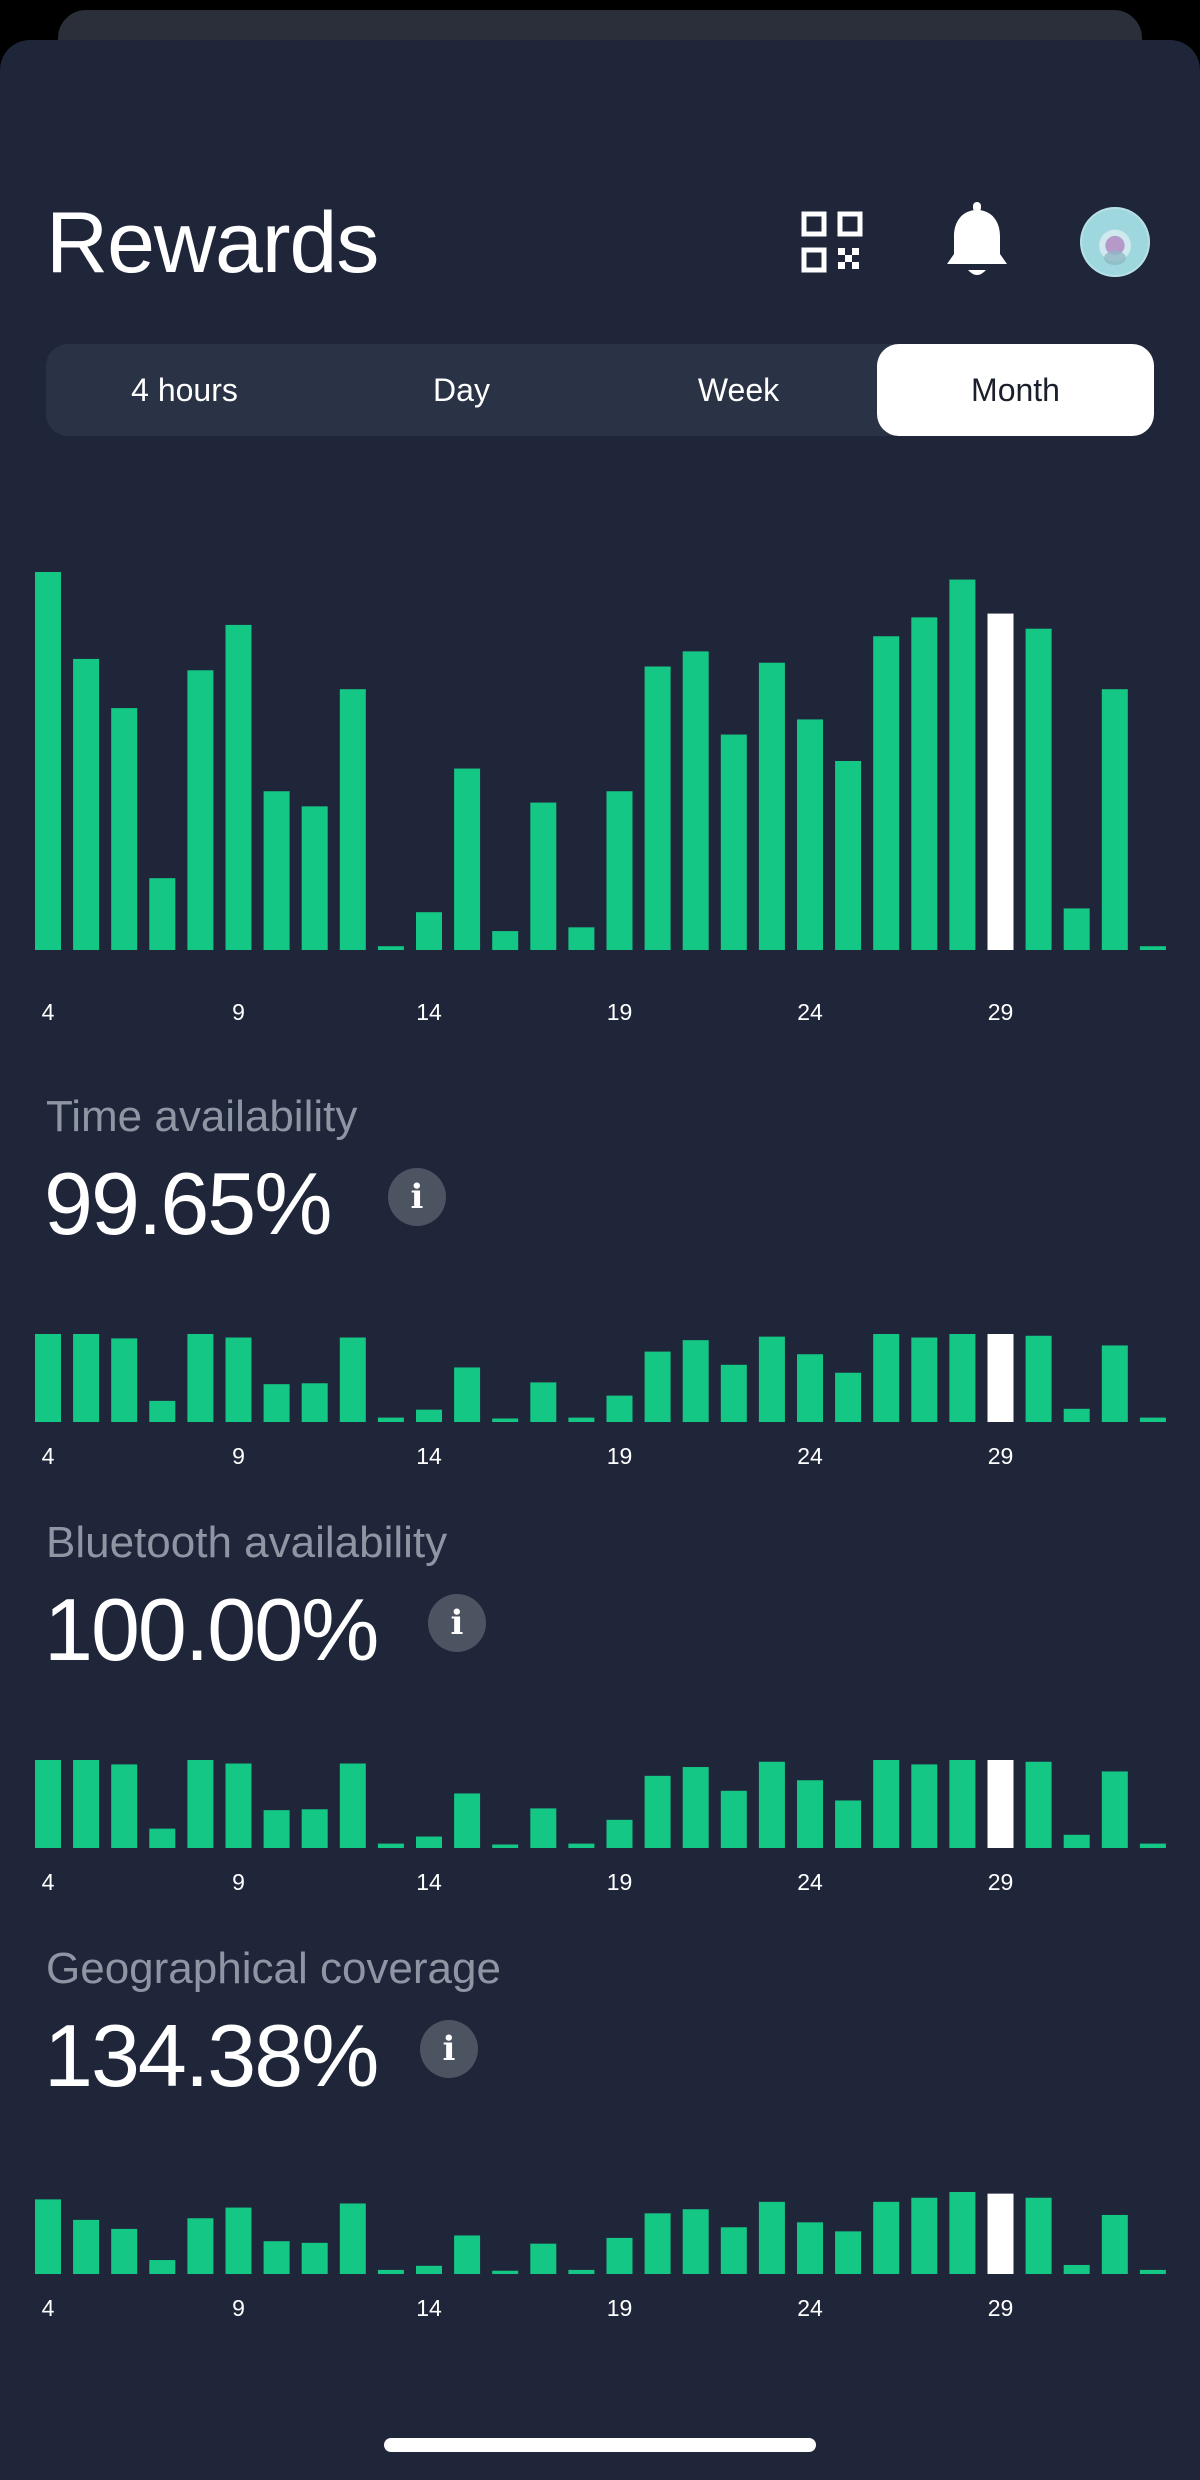 Image resolution: width=1200 pixels, height=2480 pixels. What do you see at coordinates (449, 2049) in the screenshot?
I see `geographical-coverage-info-icon: i` at bounding box center [449, 2049].